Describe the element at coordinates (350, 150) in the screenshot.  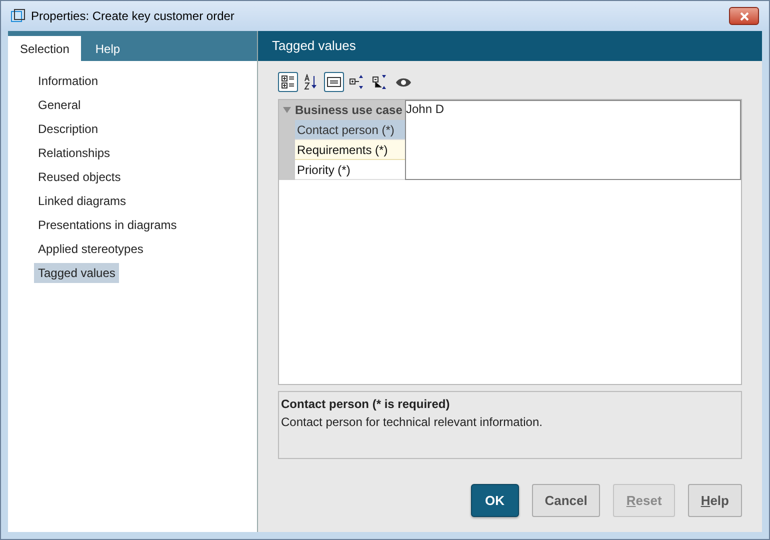
I see `property-row: Requirements (*)` at that location.